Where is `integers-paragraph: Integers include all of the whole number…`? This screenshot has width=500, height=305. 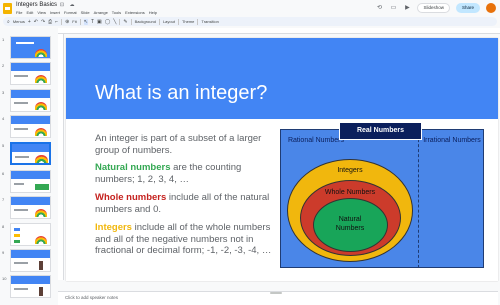
integers-paragraph: Integers include all of the whole number… is located at coordinates (189, 239).